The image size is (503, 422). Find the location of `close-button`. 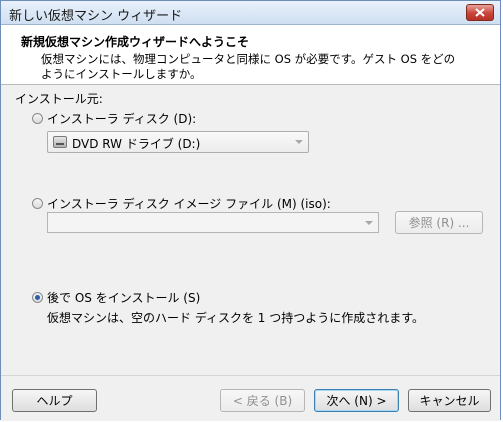

close-button is located at coordinates (480, 12).